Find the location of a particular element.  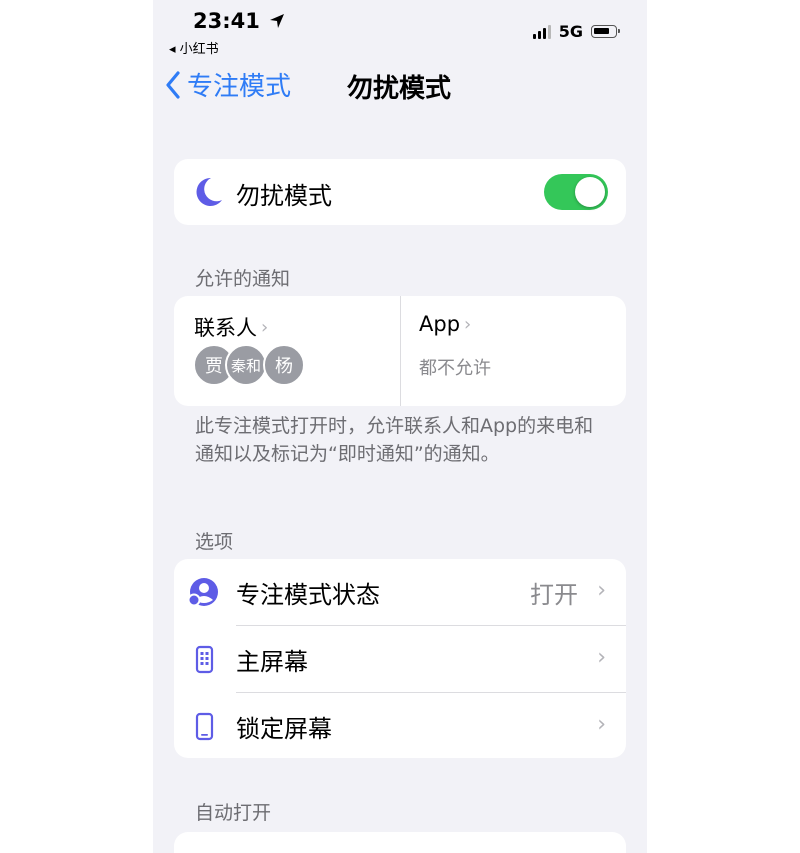

apps-title: App › is located at coordinates (445, 324).